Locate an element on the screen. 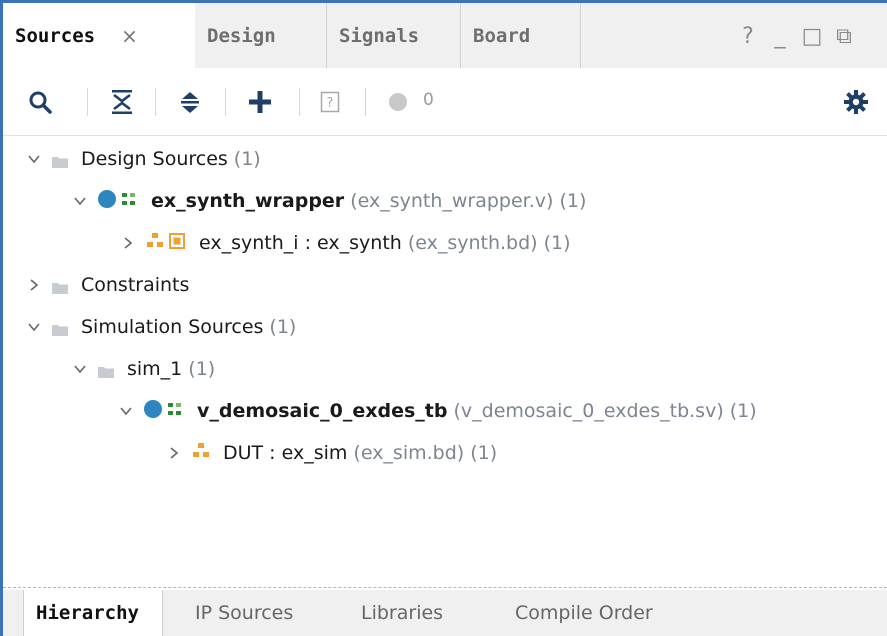 The image size is (887, 636). tab-design-label: Design is located at coordinates (241, 35).